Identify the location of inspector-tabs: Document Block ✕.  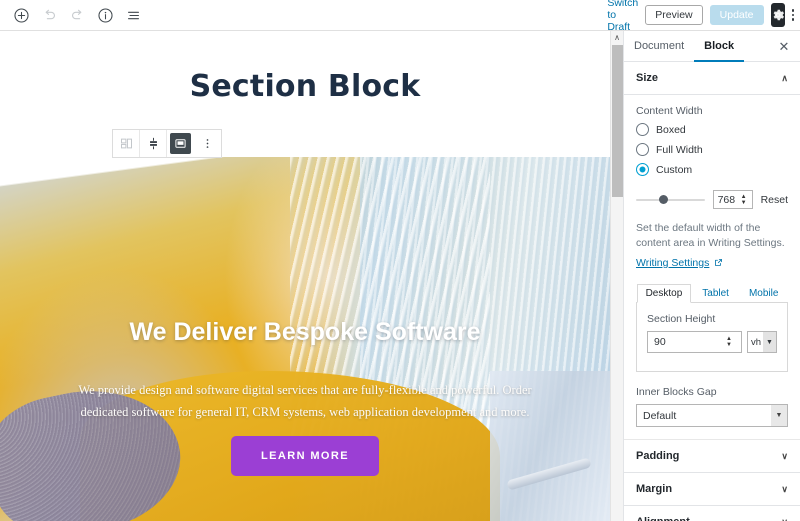
(712, 46).